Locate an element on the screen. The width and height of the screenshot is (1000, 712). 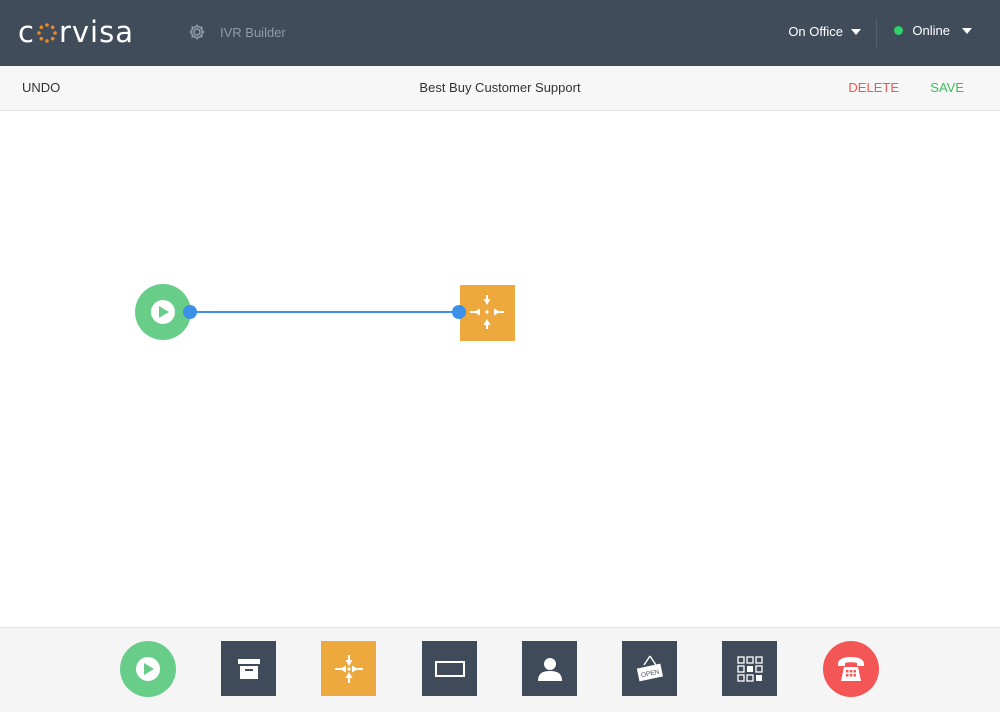
nav-ivr-builder: IVR Builder is located at coordinates (237, 32).